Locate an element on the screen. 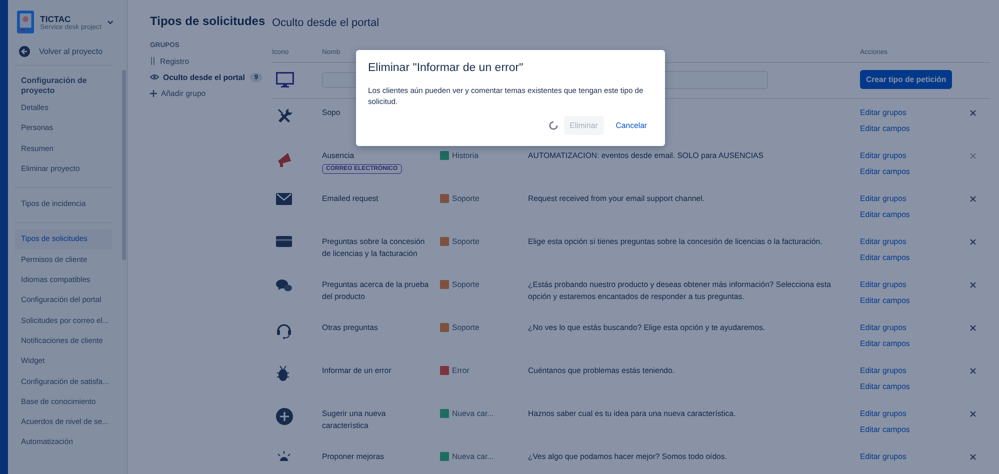 This screenshot has width=999, height=474. headset-icon is located at coordinates (284, 330).